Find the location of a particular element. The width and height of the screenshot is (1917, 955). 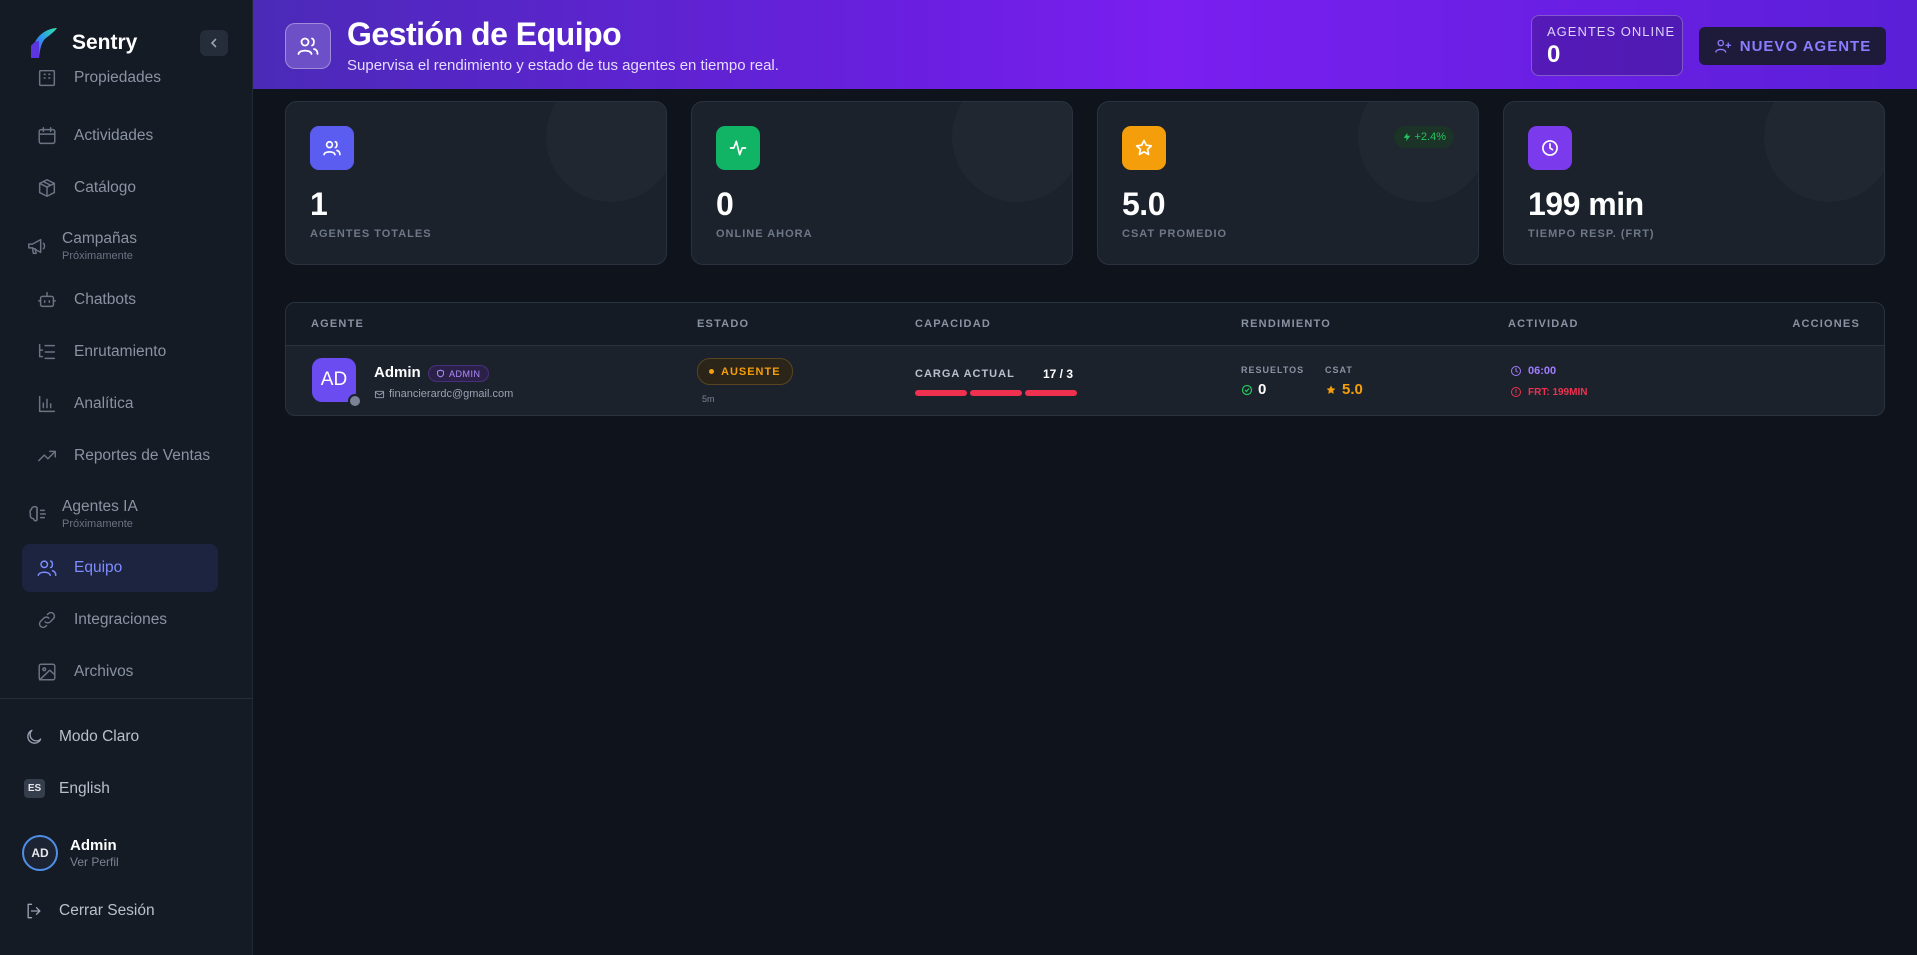

sidebar-item-label: Catálogo is located at coordinates (105, 187).